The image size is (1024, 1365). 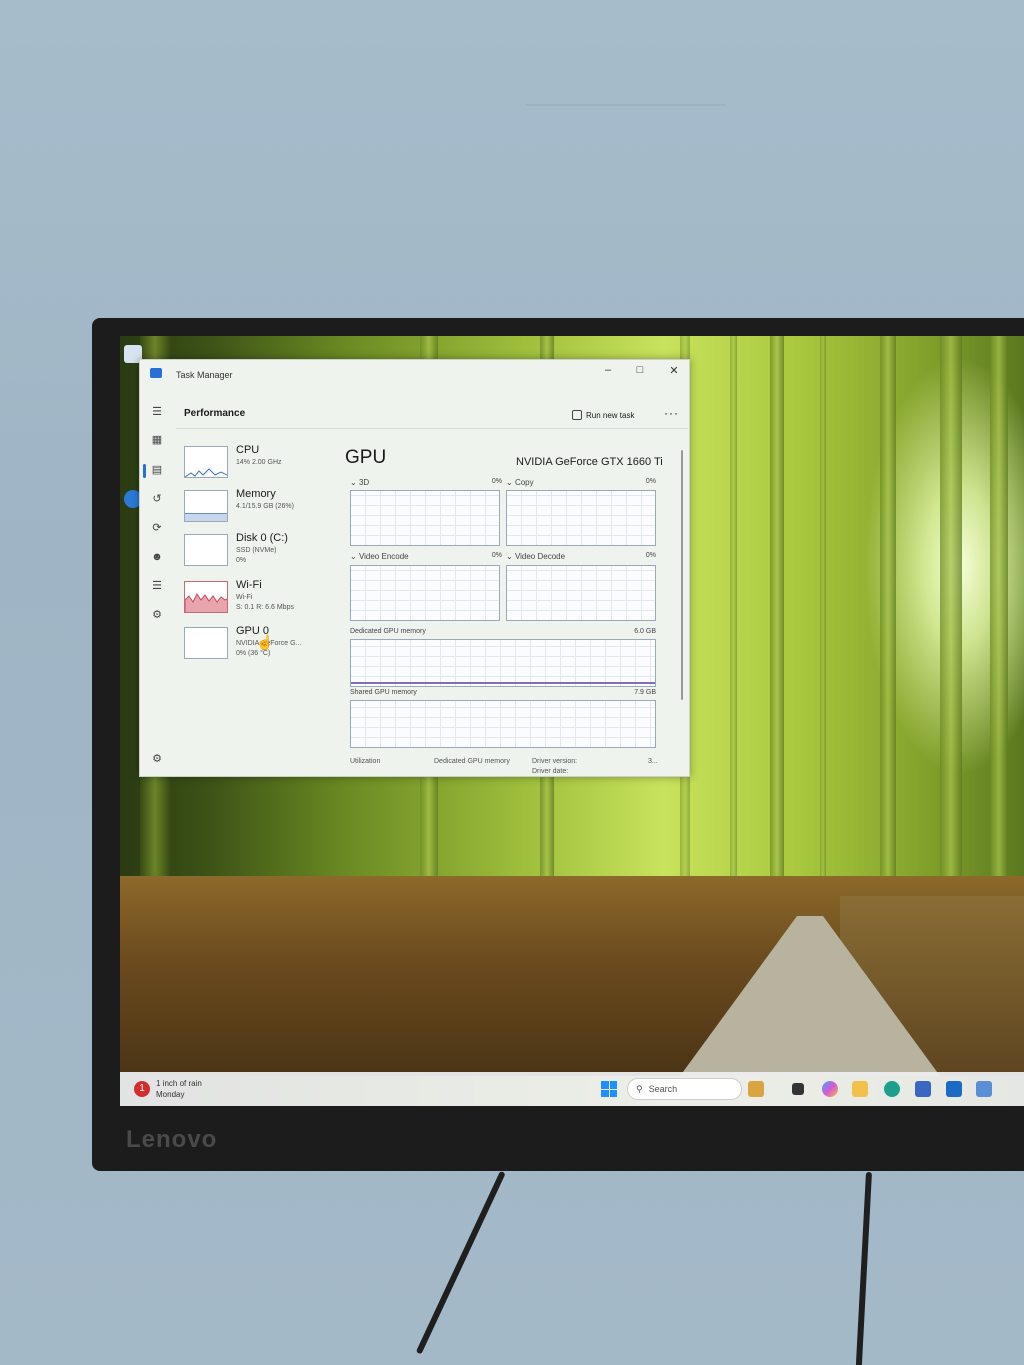 I want to click on utilization-label: Utilization, so click(x=365, y=761).